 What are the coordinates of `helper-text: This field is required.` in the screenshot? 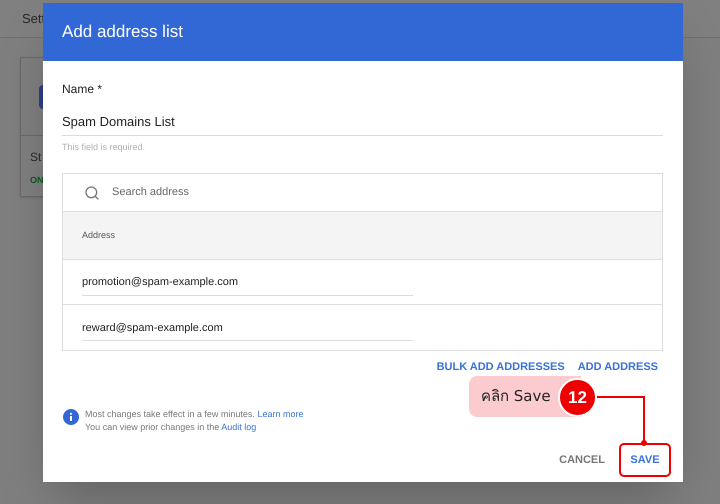 It's located at (104, 147).